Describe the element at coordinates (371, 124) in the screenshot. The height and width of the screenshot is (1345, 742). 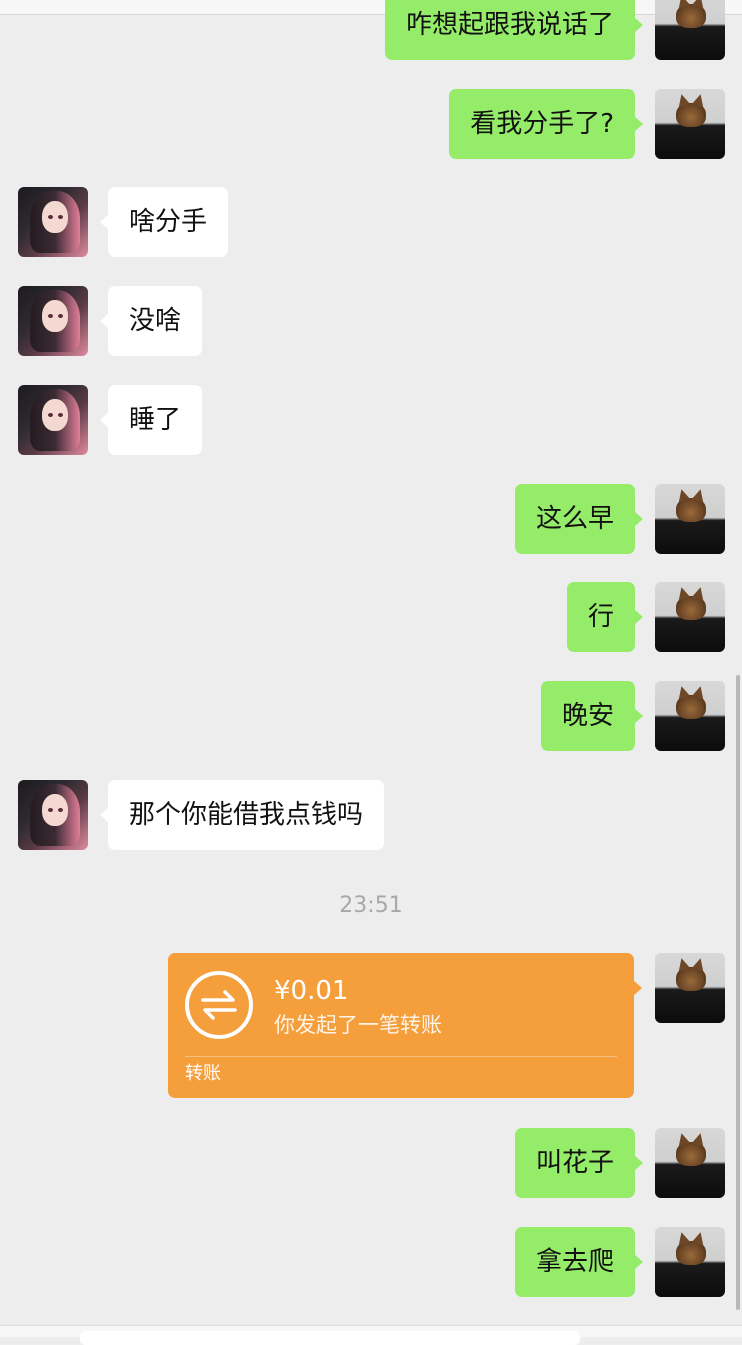
I see `message-row: 看我分手了?` at that location.